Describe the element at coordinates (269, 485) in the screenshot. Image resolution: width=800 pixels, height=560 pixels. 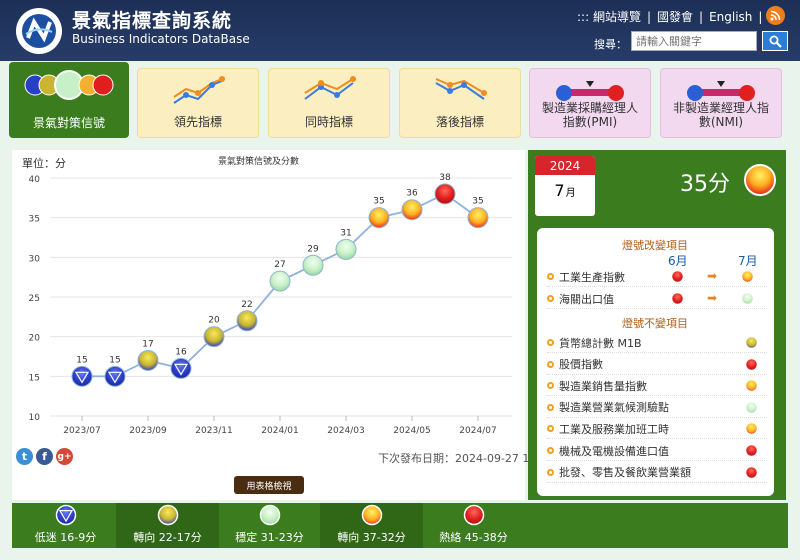
I see `table-view-button: 用表格檢視` at that location.